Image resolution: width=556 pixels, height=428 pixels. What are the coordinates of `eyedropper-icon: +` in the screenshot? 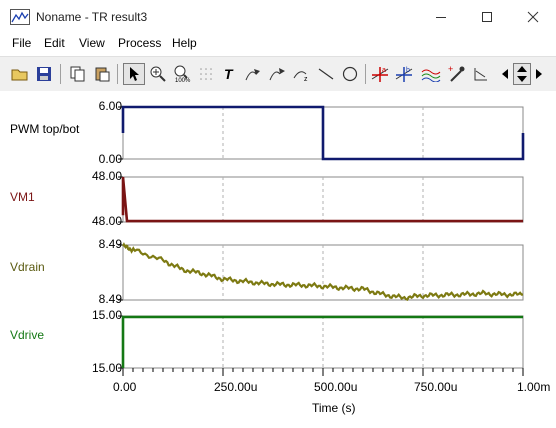 It's located at (456, 73).